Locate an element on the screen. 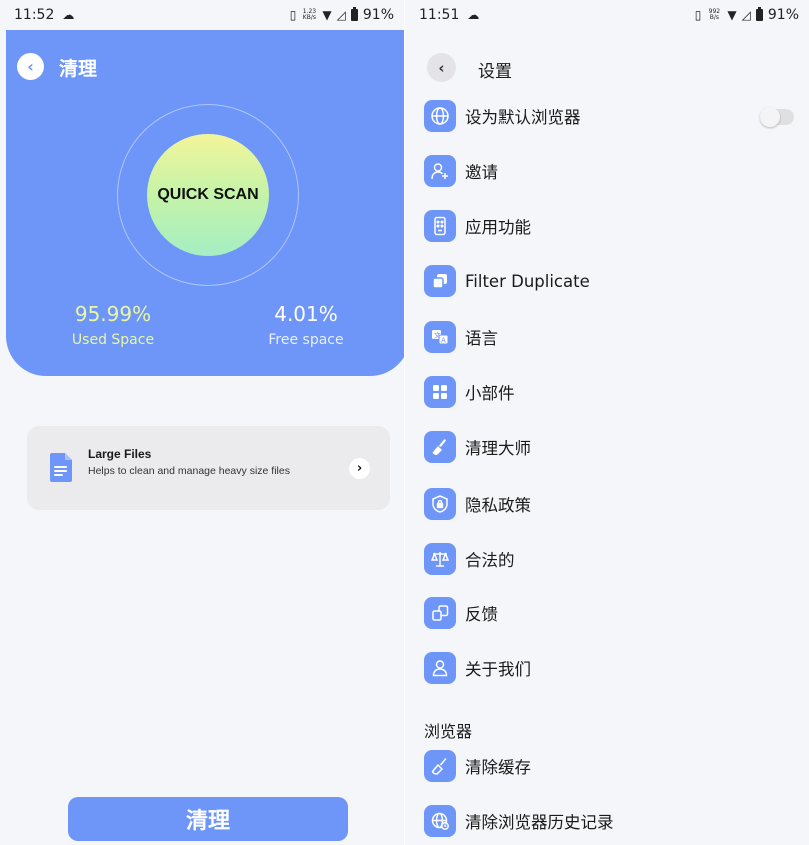 This screenshot has height=845, width=809. svg-text: A is located at coordinates (443, 341).